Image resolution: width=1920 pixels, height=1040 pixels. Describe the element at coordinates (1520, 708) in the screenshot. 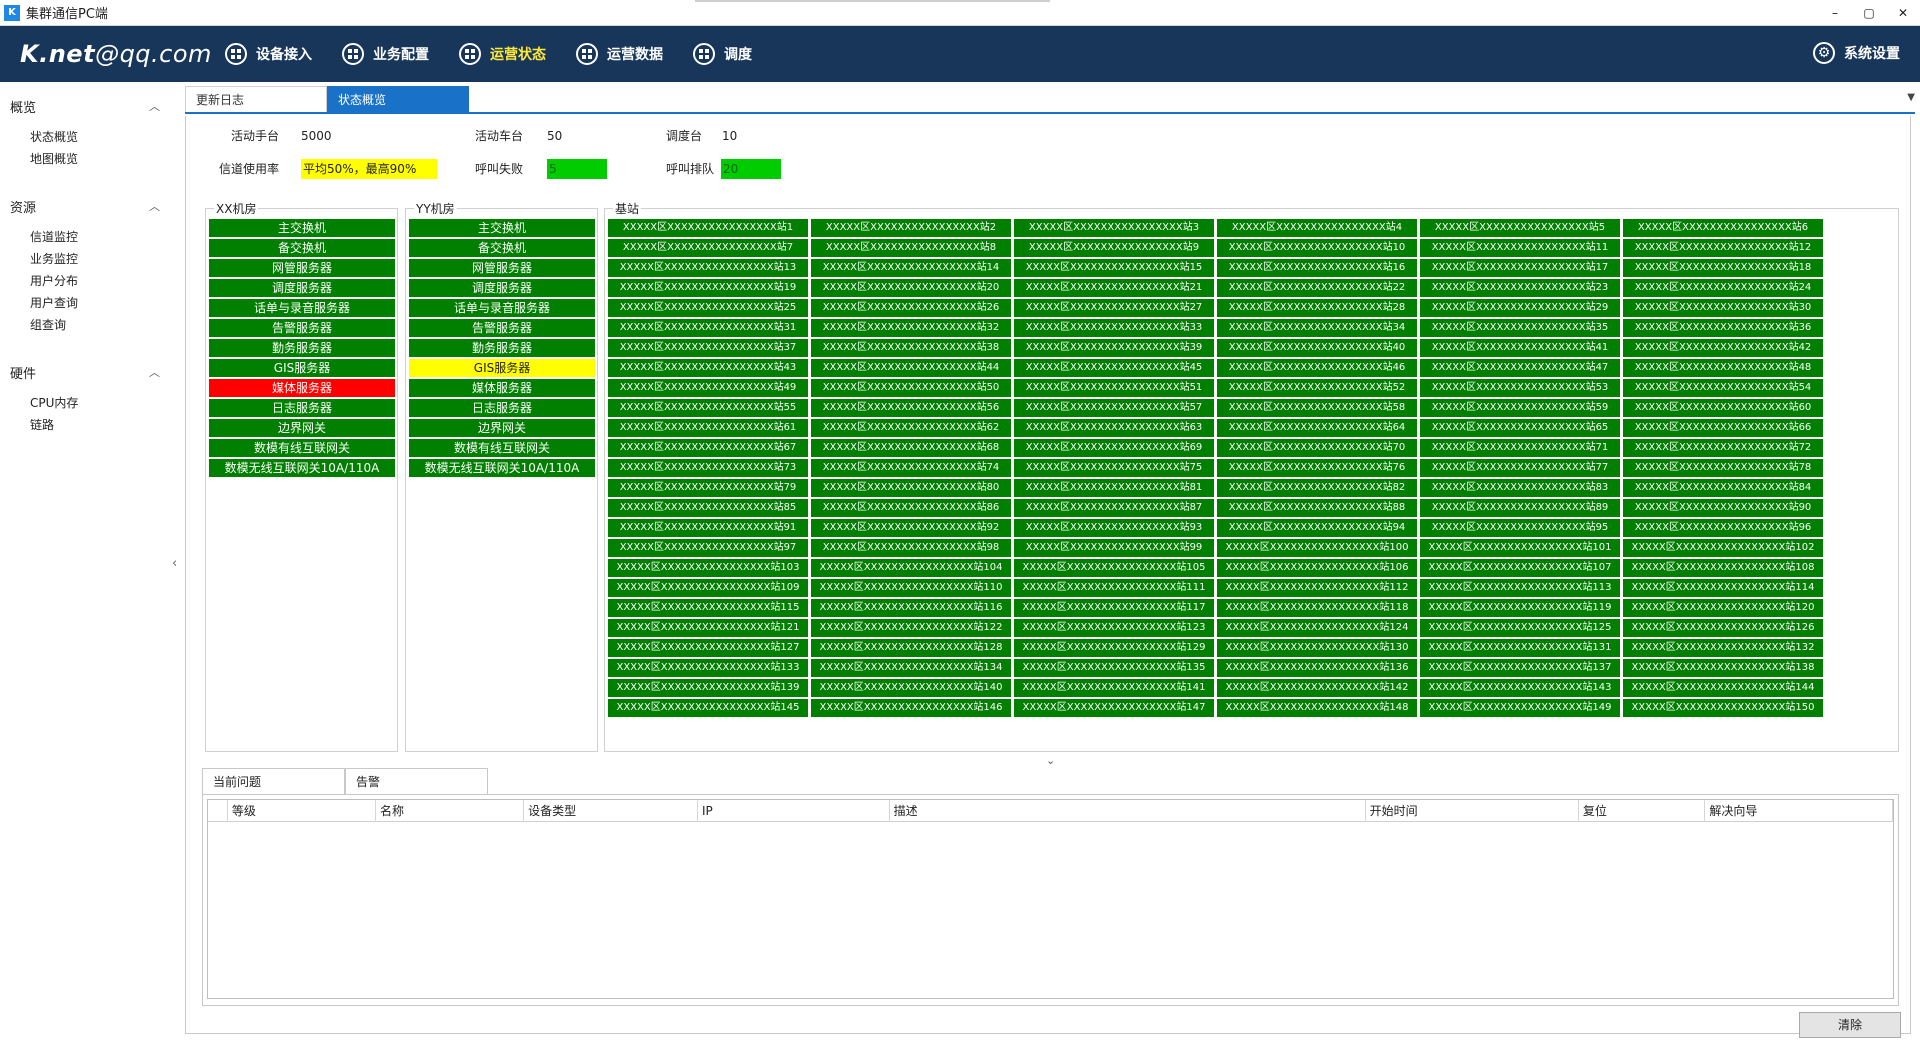

I see `base-station-item: XXXXX区XXXXXXXXXXXXXXXX站149` at that location.